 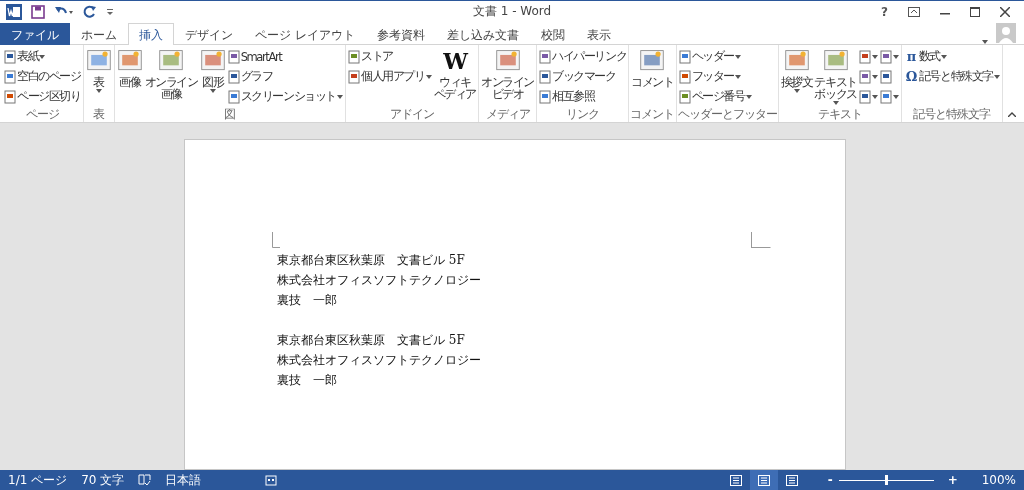 What do you see at coordinates (583, 76) in the screenshot?
I see `ribbon-button: ブックマーク` at bounding box center [583, 76].